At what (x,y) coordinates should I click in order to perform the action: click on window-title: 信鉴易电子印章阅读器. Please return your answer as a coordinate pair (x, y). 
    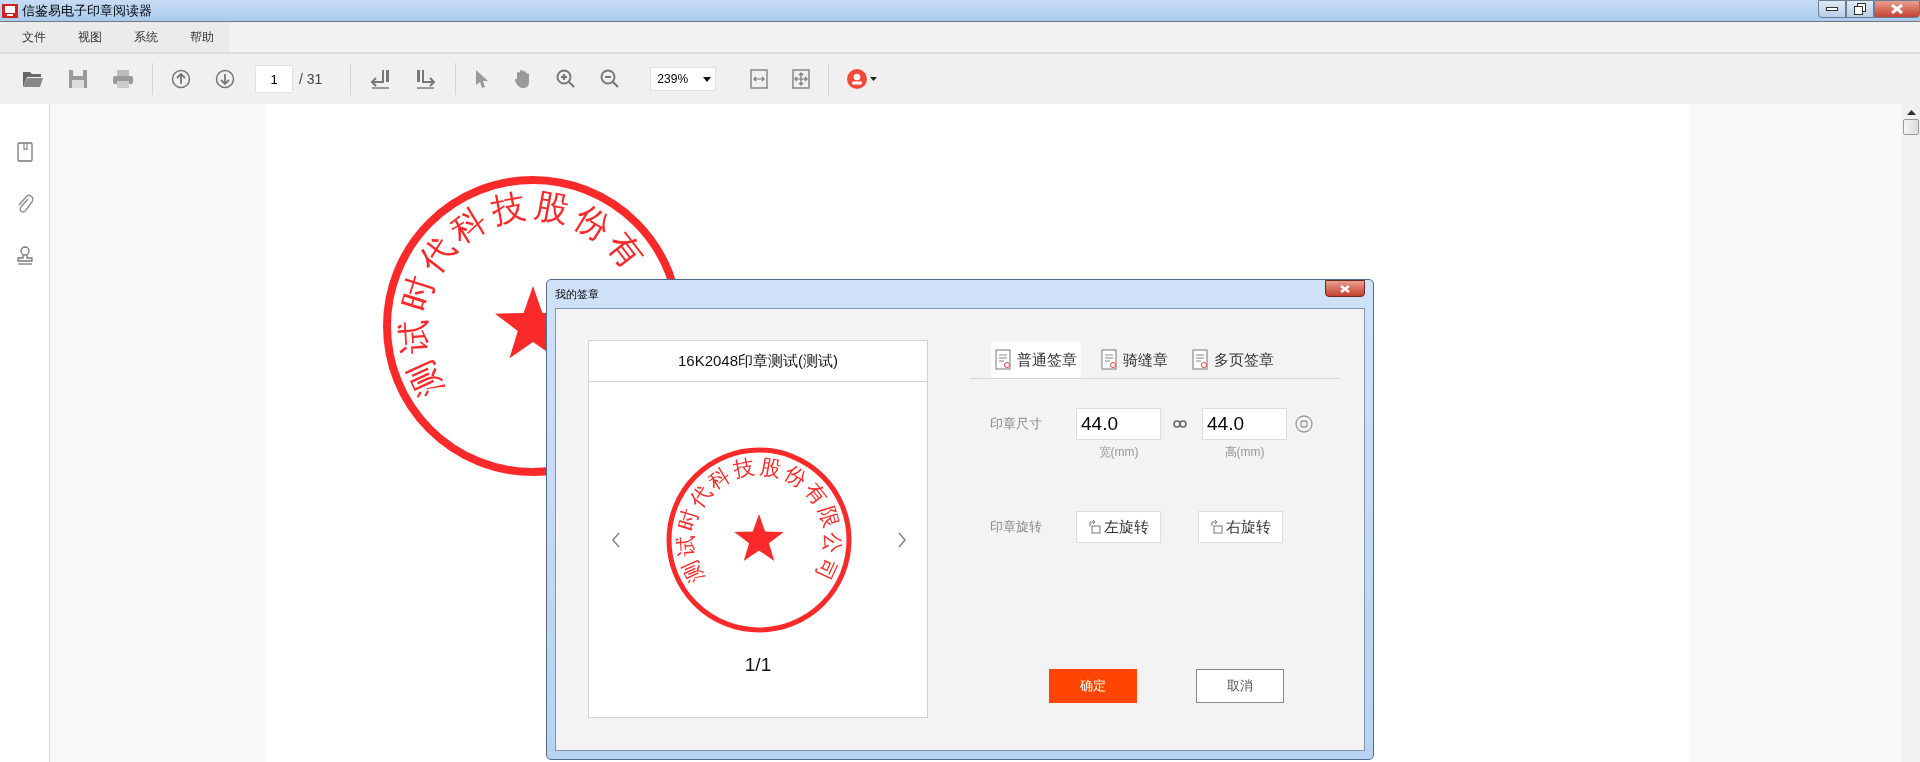
    Looking at the image, I should click on (87, 10).